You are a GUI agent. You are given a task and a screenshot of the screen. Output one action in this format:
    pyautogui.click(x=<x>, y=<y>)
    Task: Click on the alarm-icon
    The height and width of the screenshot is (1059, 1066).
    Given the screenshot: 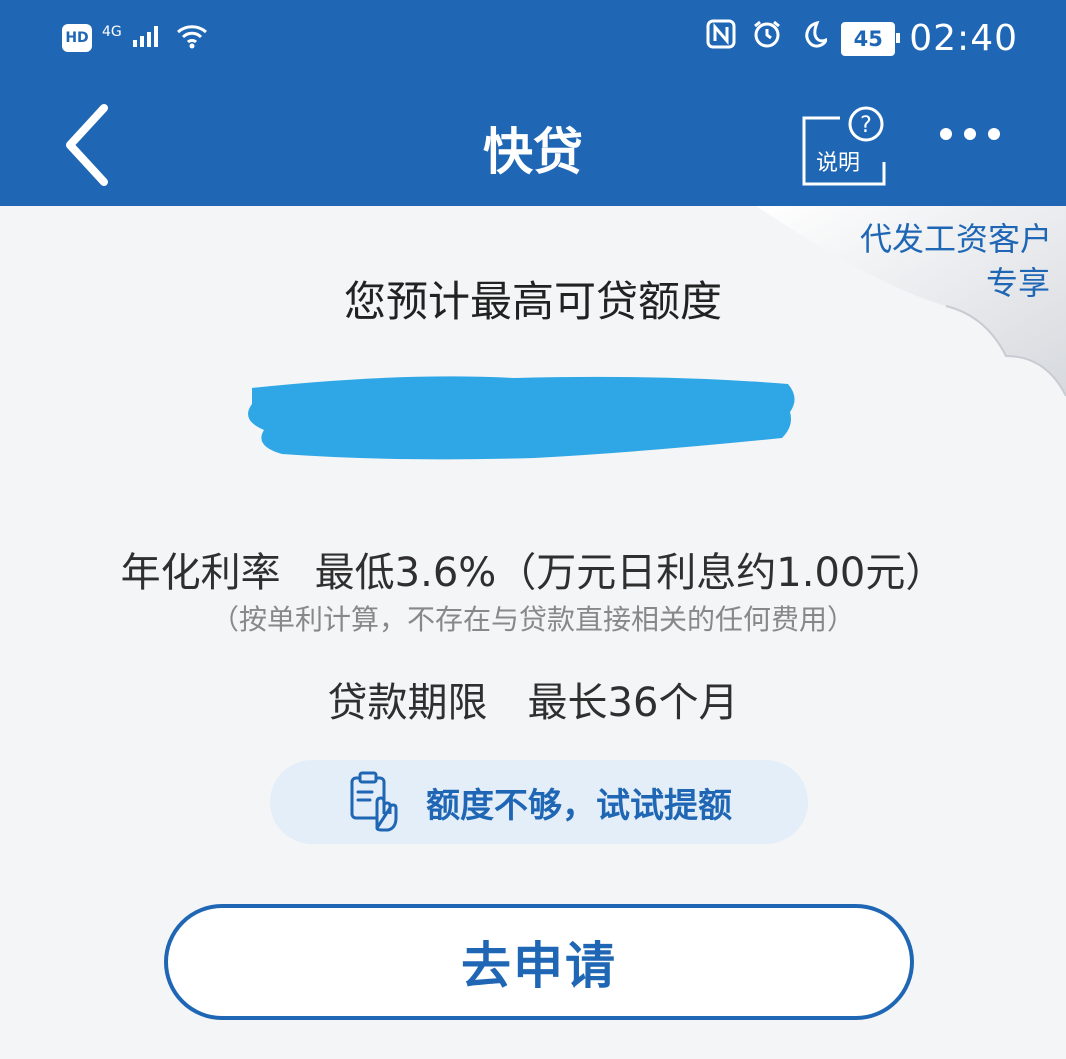 What is the action you would take?
    pyautogui.click(x=767, y=38)
    